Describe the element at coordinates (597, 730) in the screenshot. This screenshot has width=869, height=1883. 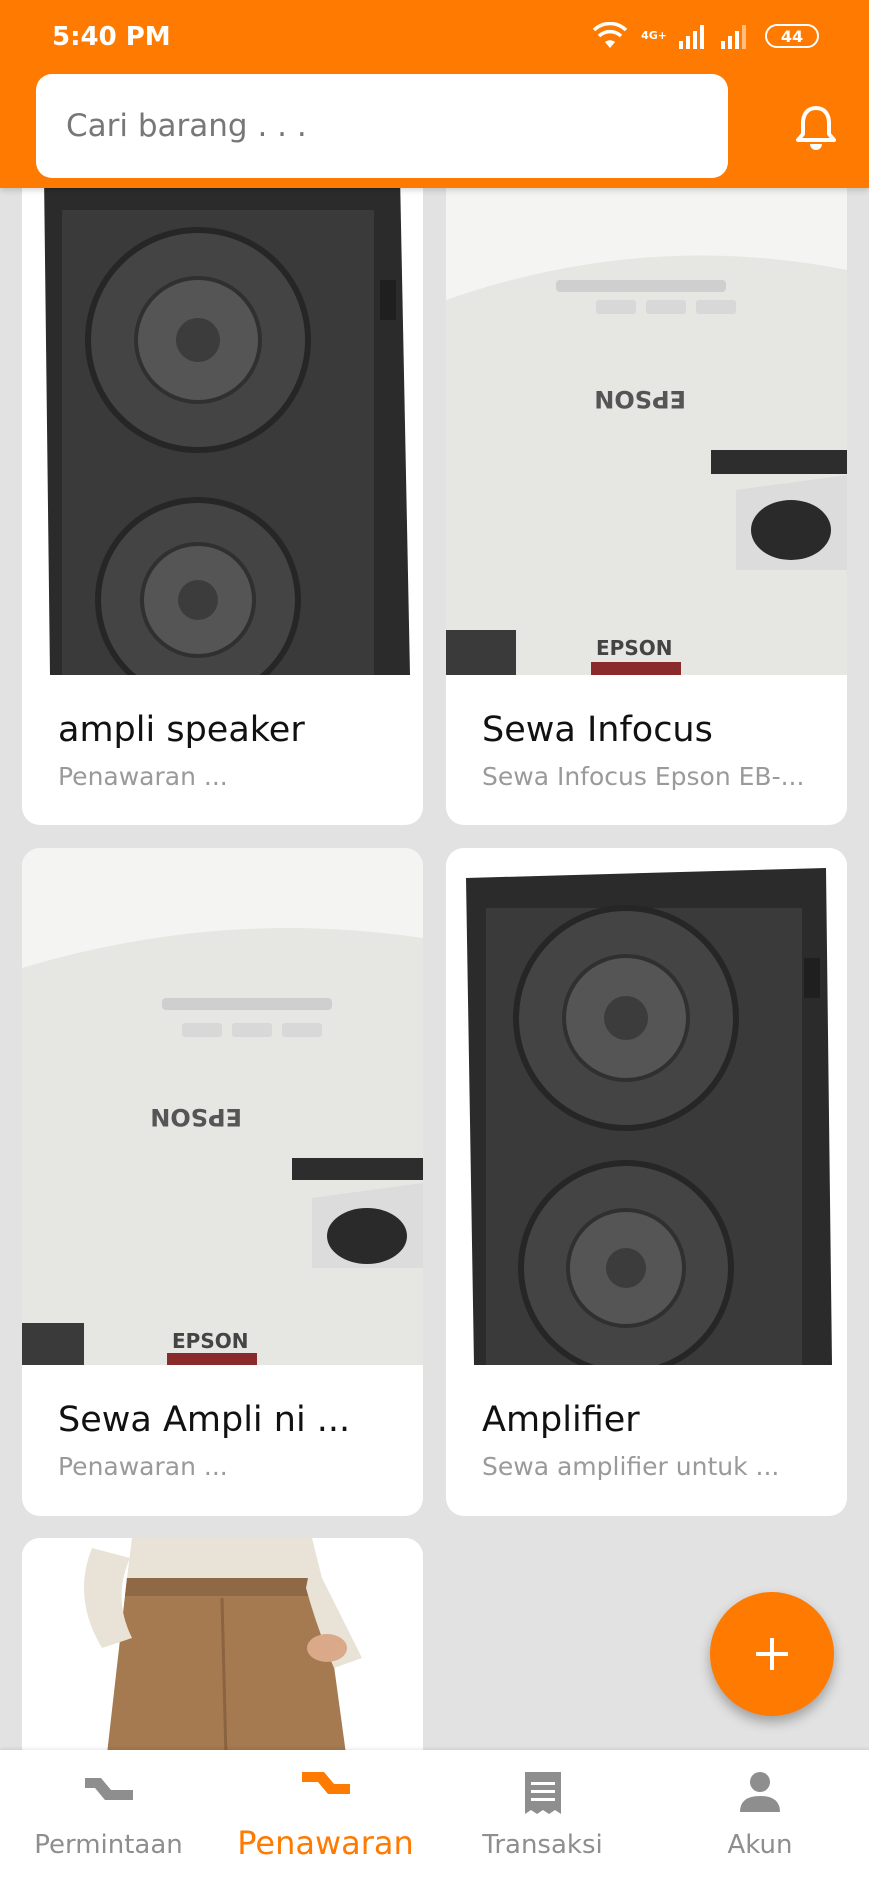
I see `product-title: Sewa Infocus` at that location.